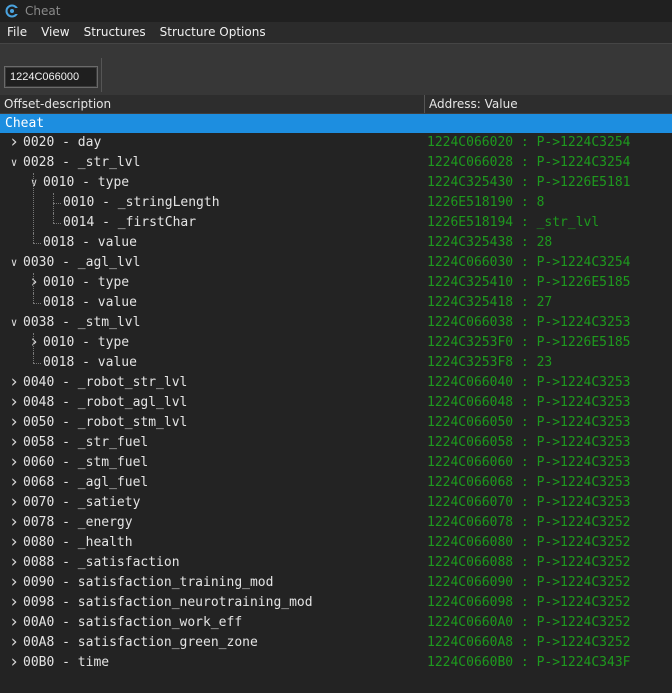 The image size is (672, 693). Describe the element at coordinates (33, 288) in the screenshot. I see `tree-guide-line` at that location.